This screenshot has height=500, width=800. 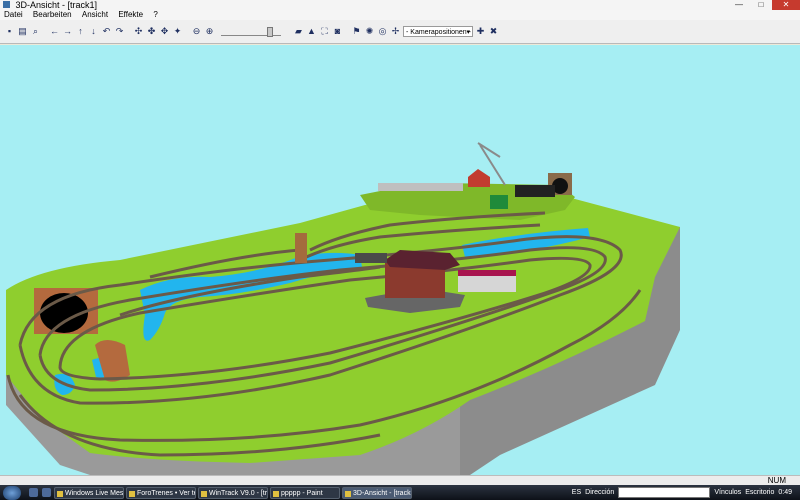 I want to click on escritorio-link: Escritorio, so click(x=759, y=492).